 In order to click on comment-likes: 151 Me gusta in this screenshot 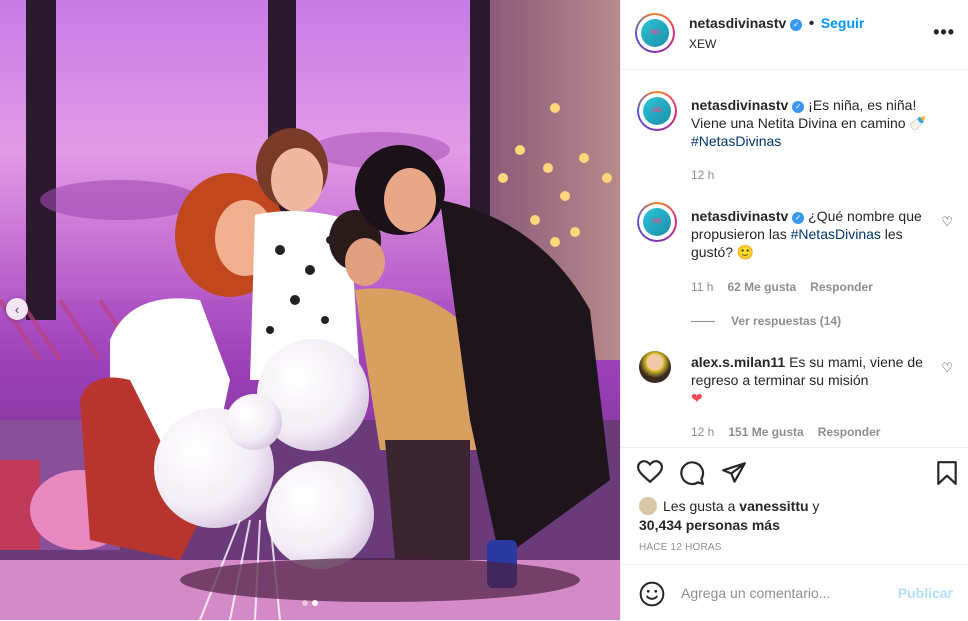, I will do `click(765, 432)`.